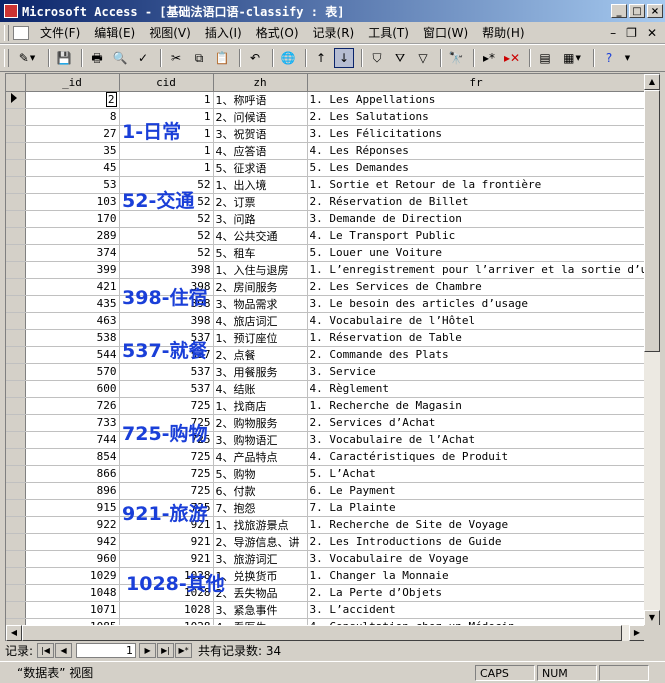 The width and height of the screenshot is (665, 683). Describe the element at coordinates (72, 219) in the screenshot. I see `cell-id: 170` at that location.